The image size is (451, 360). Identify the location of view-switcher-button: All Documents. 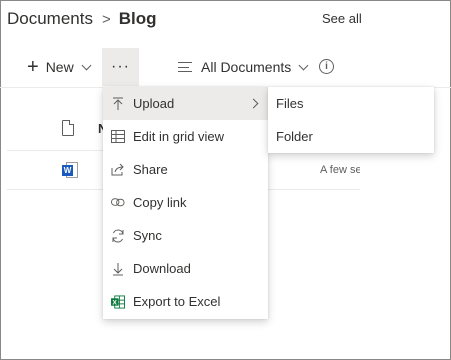
(243, 67).